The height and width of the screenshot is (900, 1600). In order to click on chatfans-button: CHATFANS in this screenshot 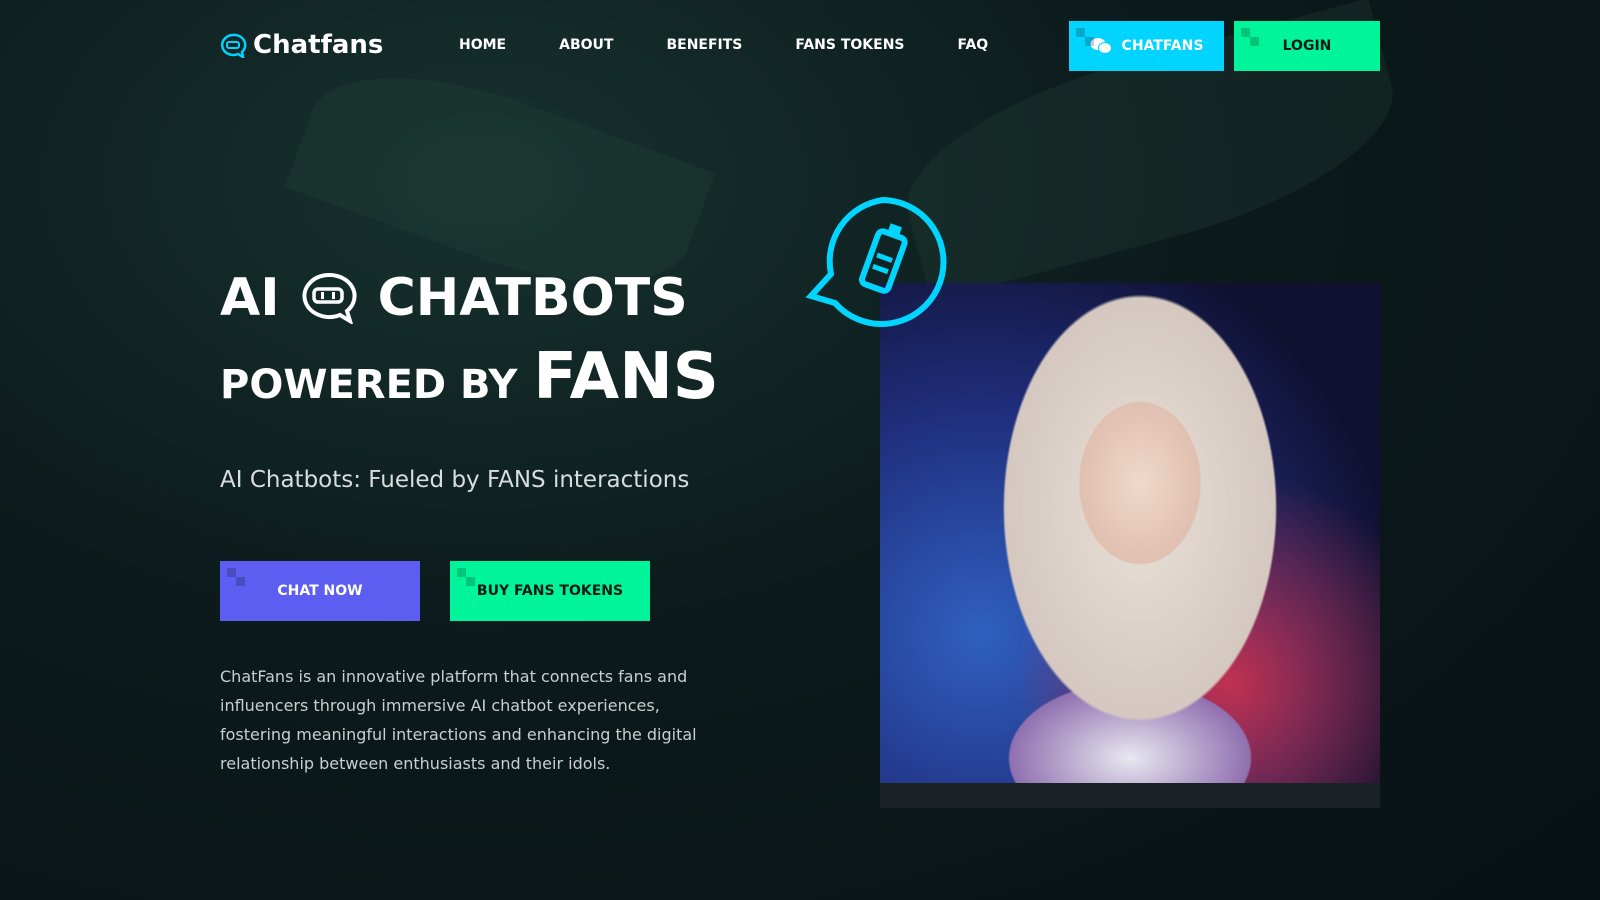, I will do `click(1146, 46)`.